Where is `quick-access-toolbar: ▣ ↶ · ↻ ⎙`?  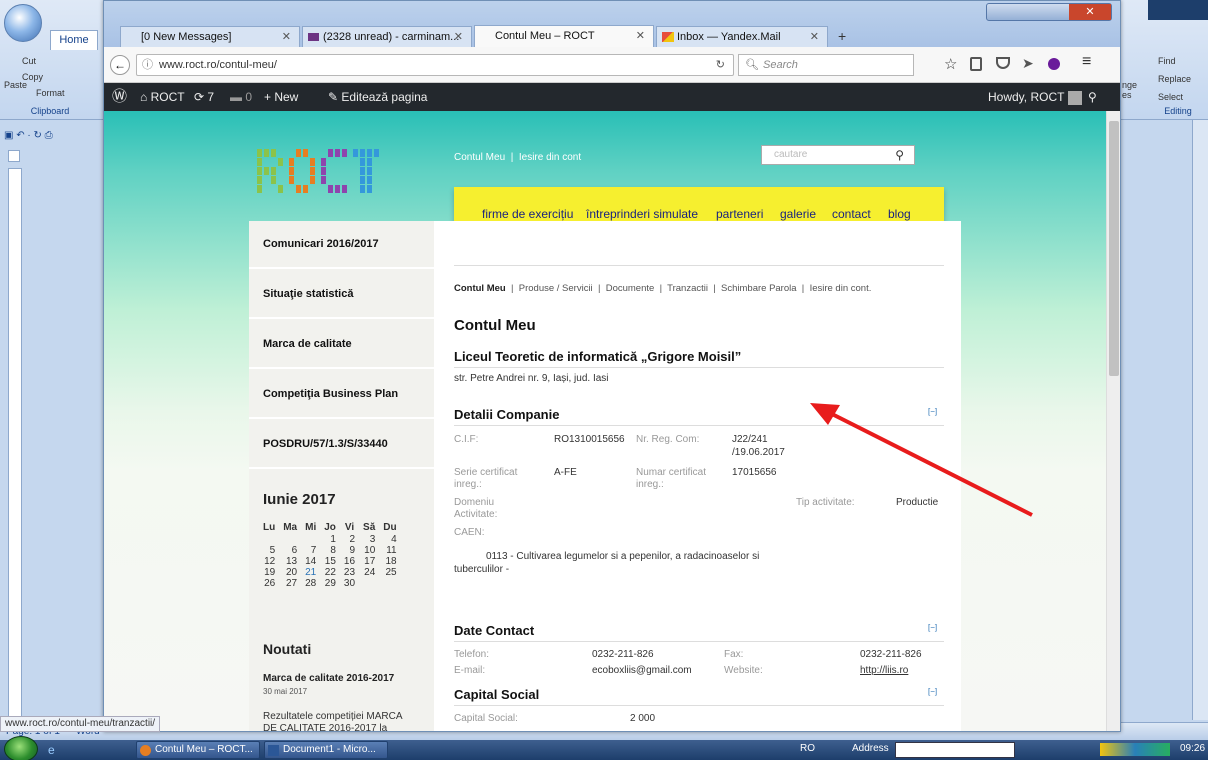 quick-access-toolbar: ▣ ↶ · ↻ ⎙ is located at coordinates (49, 136).